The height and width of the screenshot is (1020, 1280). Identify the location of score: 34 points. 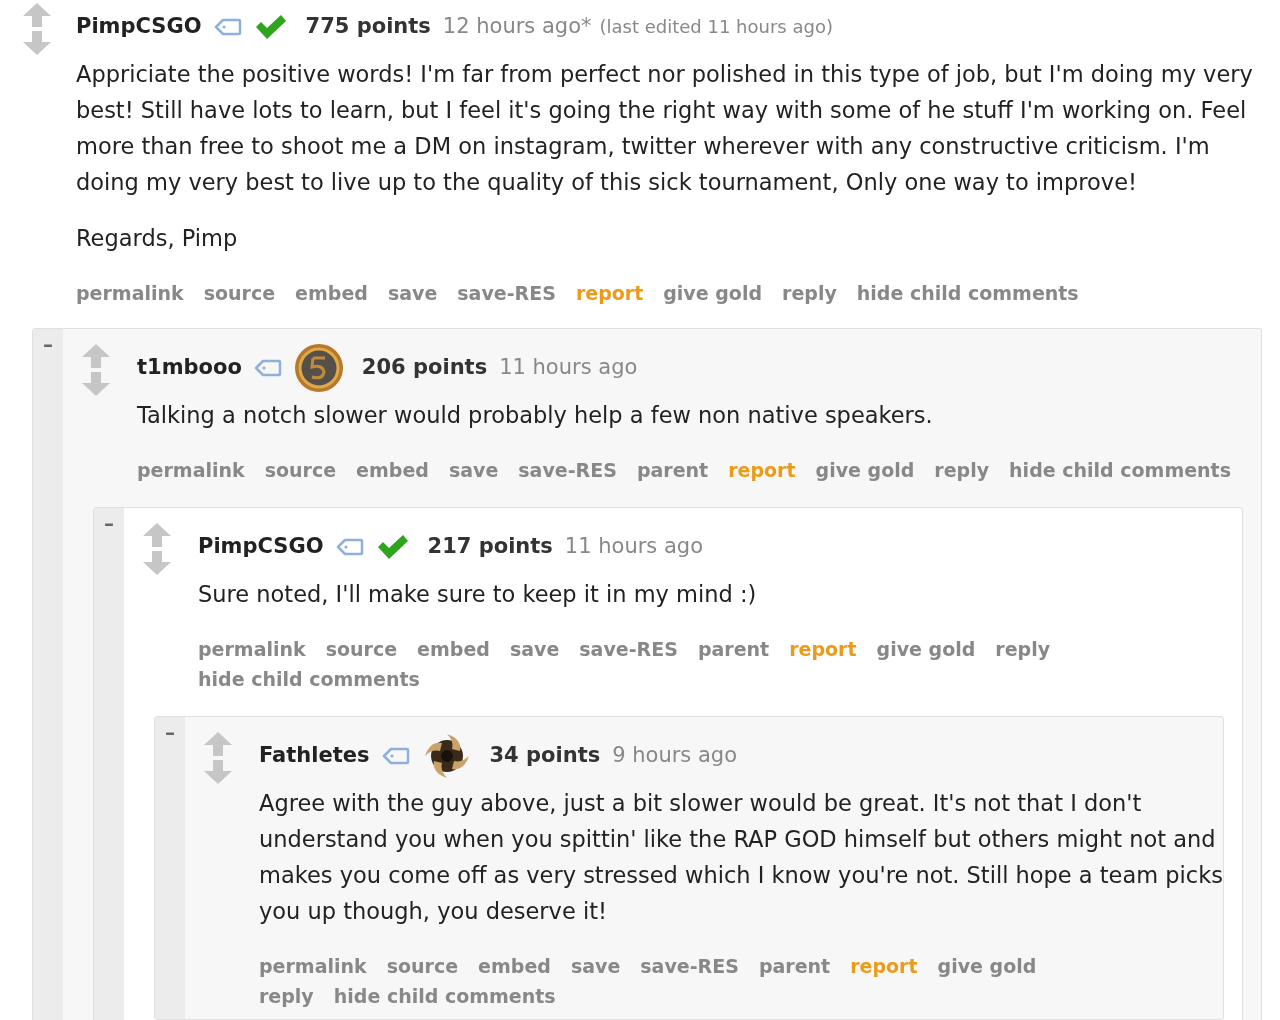
(545, 756).